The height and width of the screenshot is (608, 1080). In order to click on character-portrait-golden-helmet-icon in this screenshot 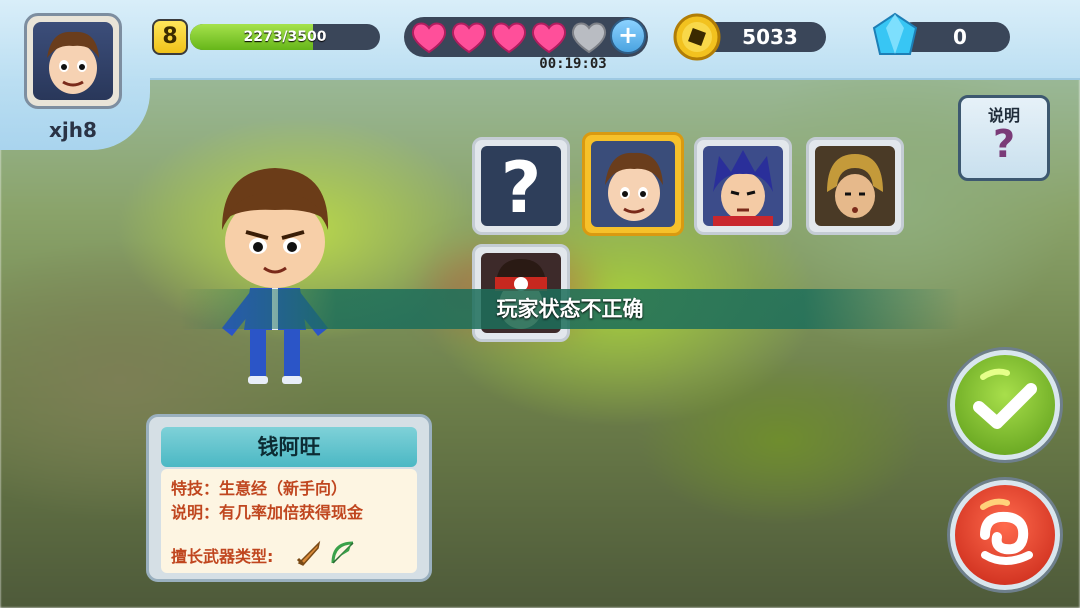, I will do `click(855, 186)`.